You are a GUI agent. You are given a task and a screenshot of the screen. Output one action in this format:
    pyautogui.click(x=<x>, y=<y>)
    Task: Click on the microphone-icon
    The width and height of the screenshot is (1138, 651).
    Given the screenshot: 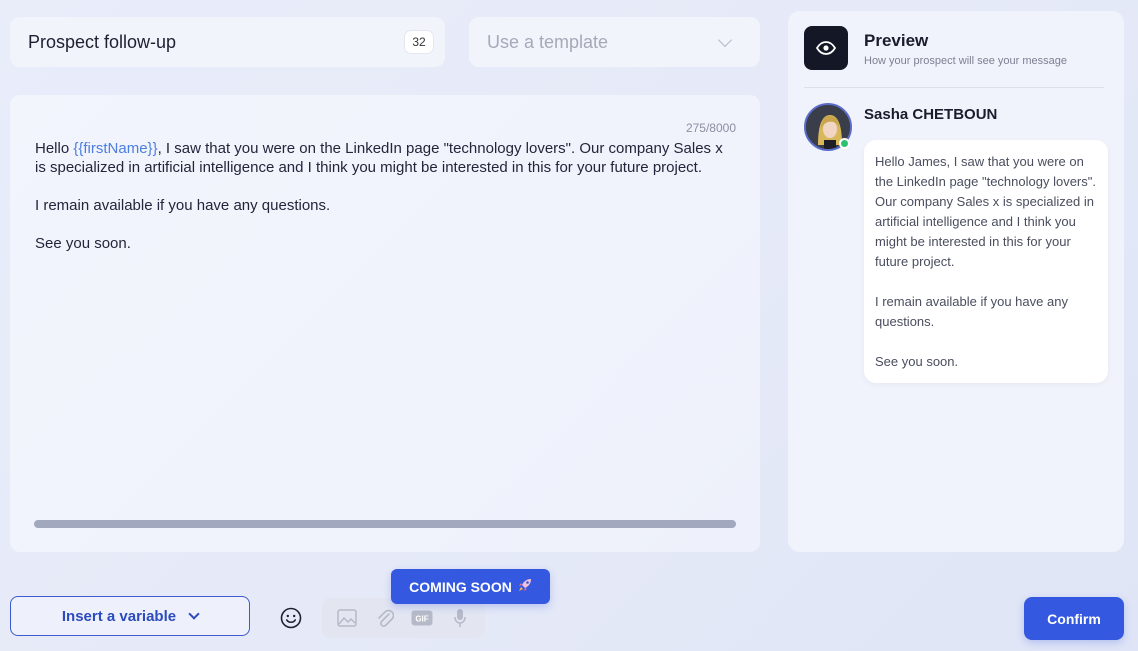 What is the action you would take?
    pyautogui.click(x=460, y=618)
    